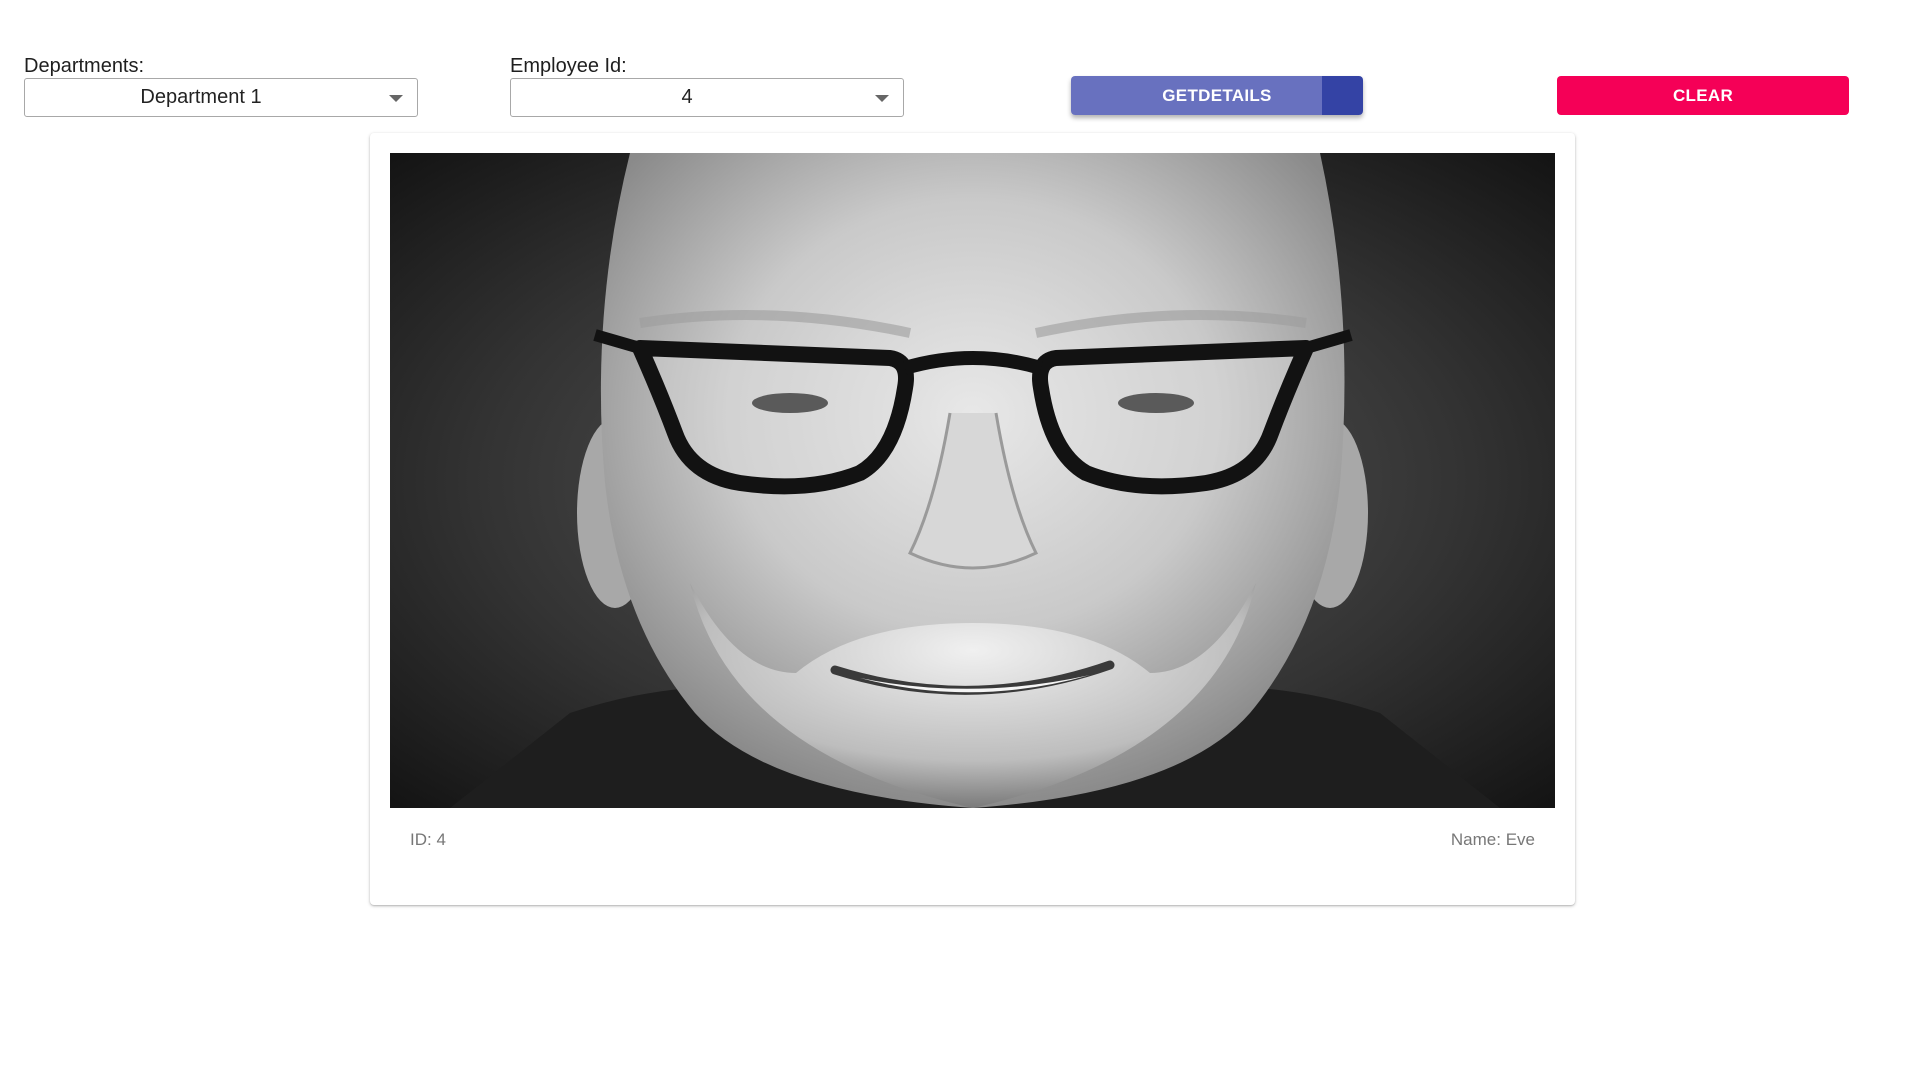  What do you see at coordinates (201, 97) in the screenshot?
I see `departments-select-value: Department 1` at bounding box center [201, 97].